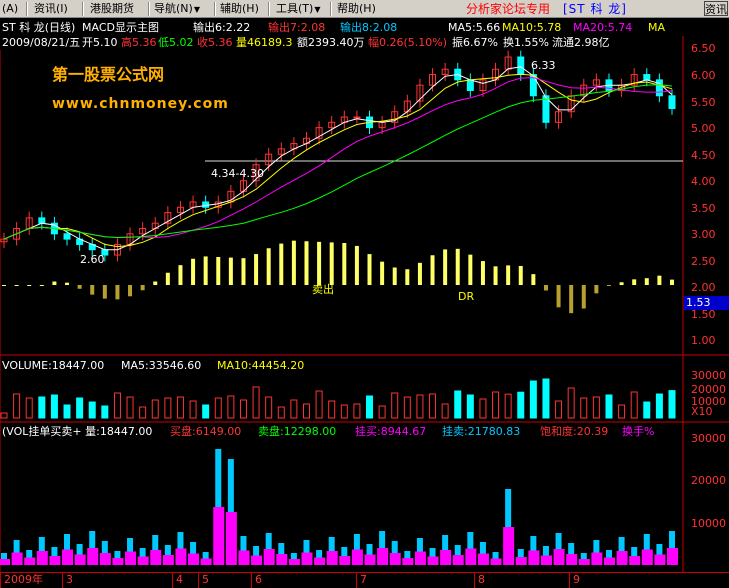  I want to click on date-label-5: 5, so click(205, 579).